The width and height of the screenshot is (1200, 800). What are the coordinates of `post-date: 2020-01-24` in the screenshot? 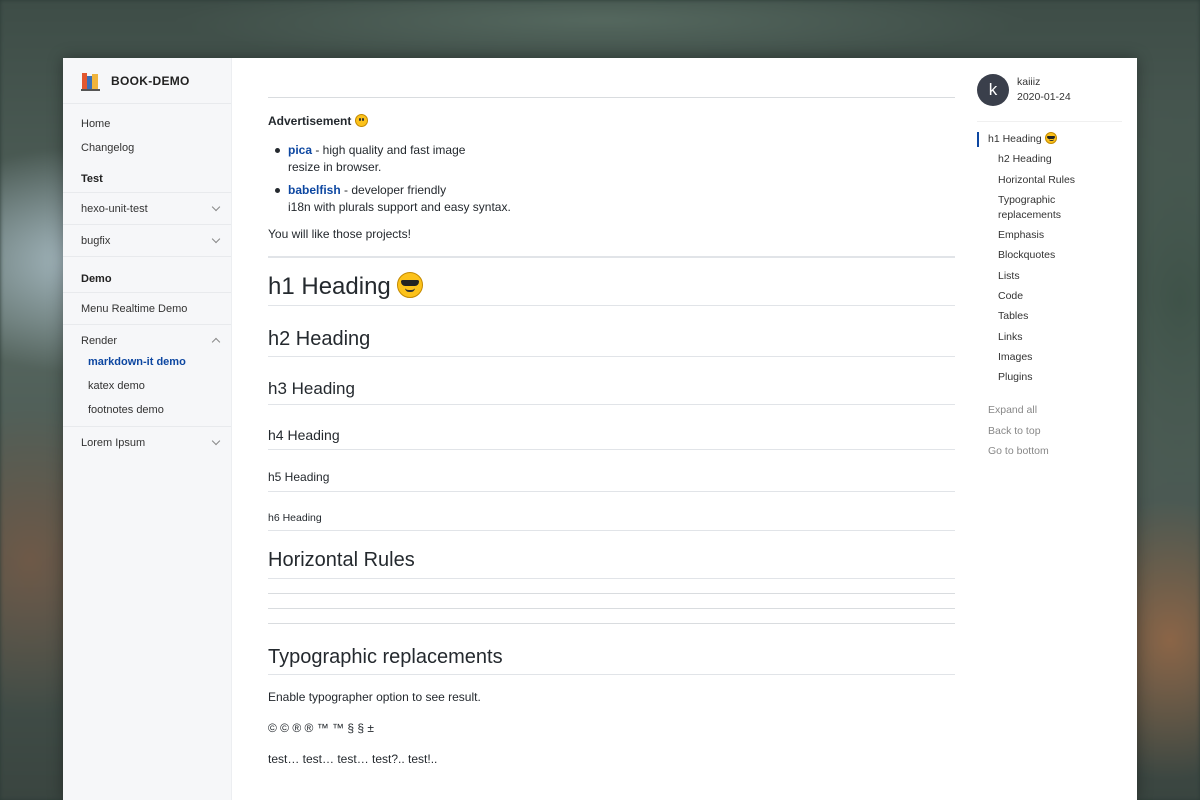 It's located at (1044, 96).